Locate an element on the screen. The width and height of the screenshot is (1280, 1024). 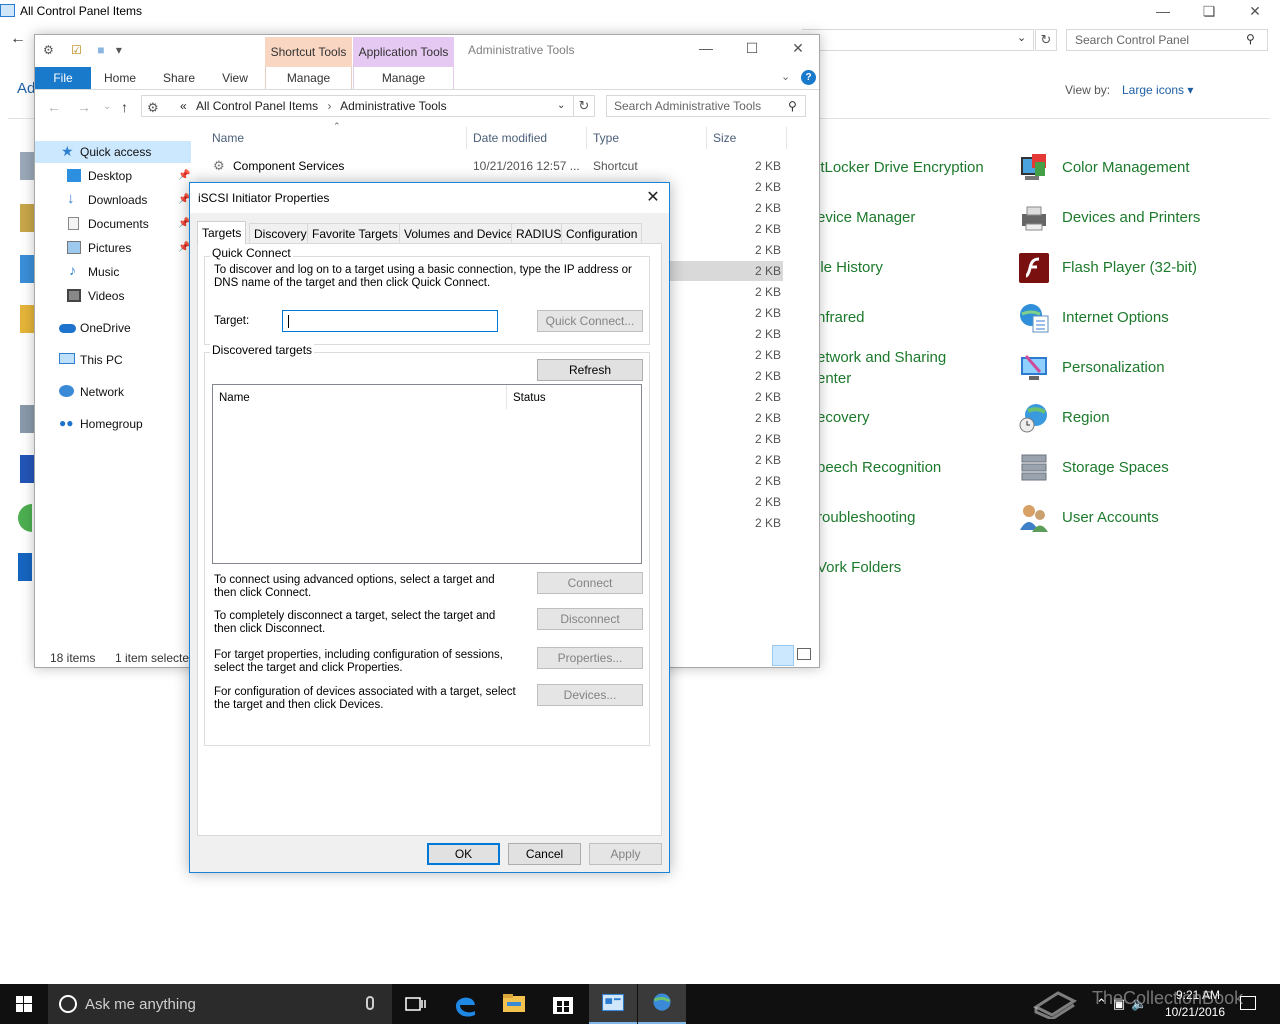
folder-icon is located at coordinates (27, 319).